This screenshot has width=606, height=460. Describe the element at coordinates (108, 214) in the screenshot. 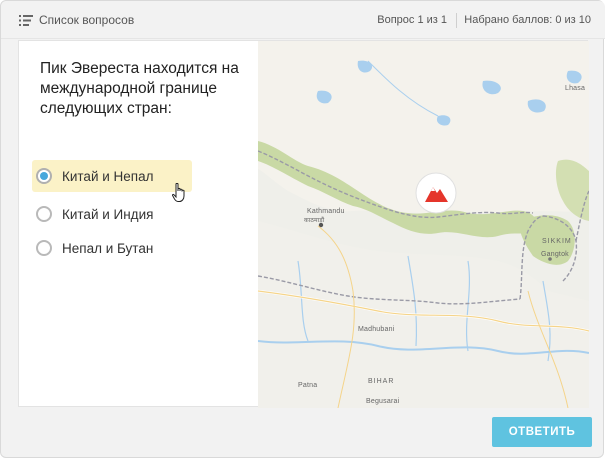

I see `answer-option-label: Китай и Индия` at that location.